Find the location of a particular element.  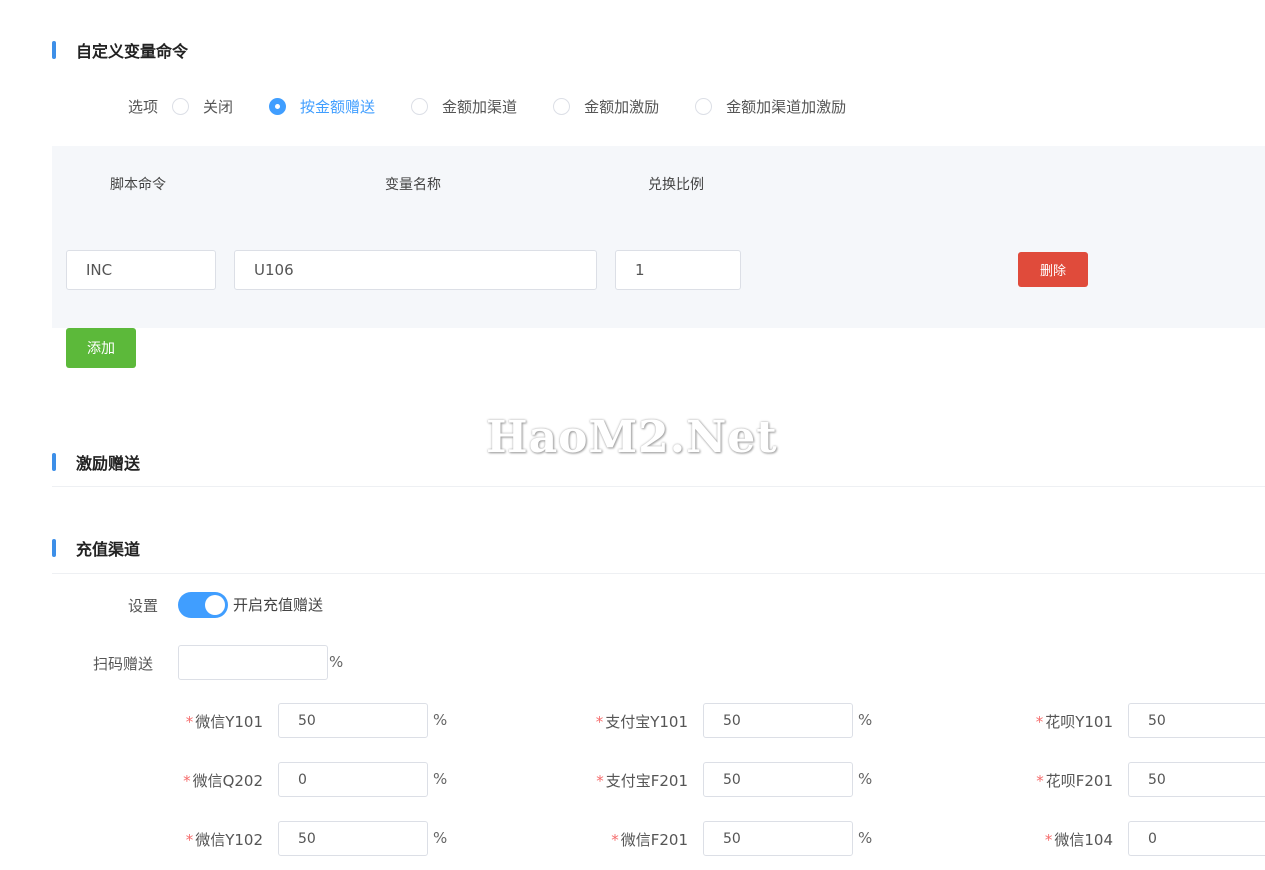

section-title-text: 自定义变量命令 is located at coordinates (132, 51).